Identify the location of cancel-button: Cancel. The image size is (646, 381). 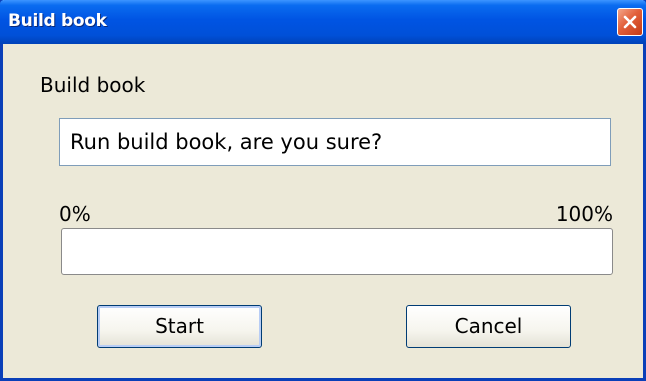
(488, 326).